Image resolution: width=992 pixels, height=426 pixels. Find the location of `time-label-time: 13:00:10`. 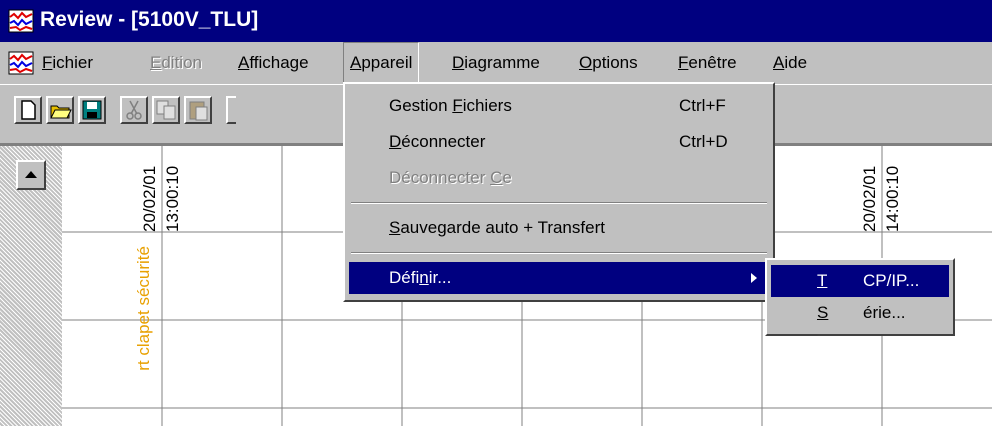

time-label-time: 13:00:10 is located at coordinates (172, 198).